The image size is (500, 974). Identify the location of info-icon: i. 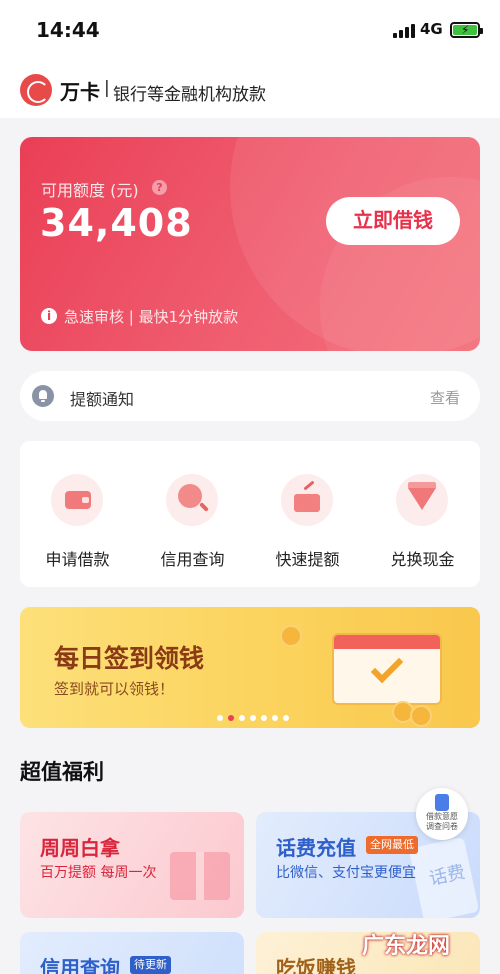
(49, 316).